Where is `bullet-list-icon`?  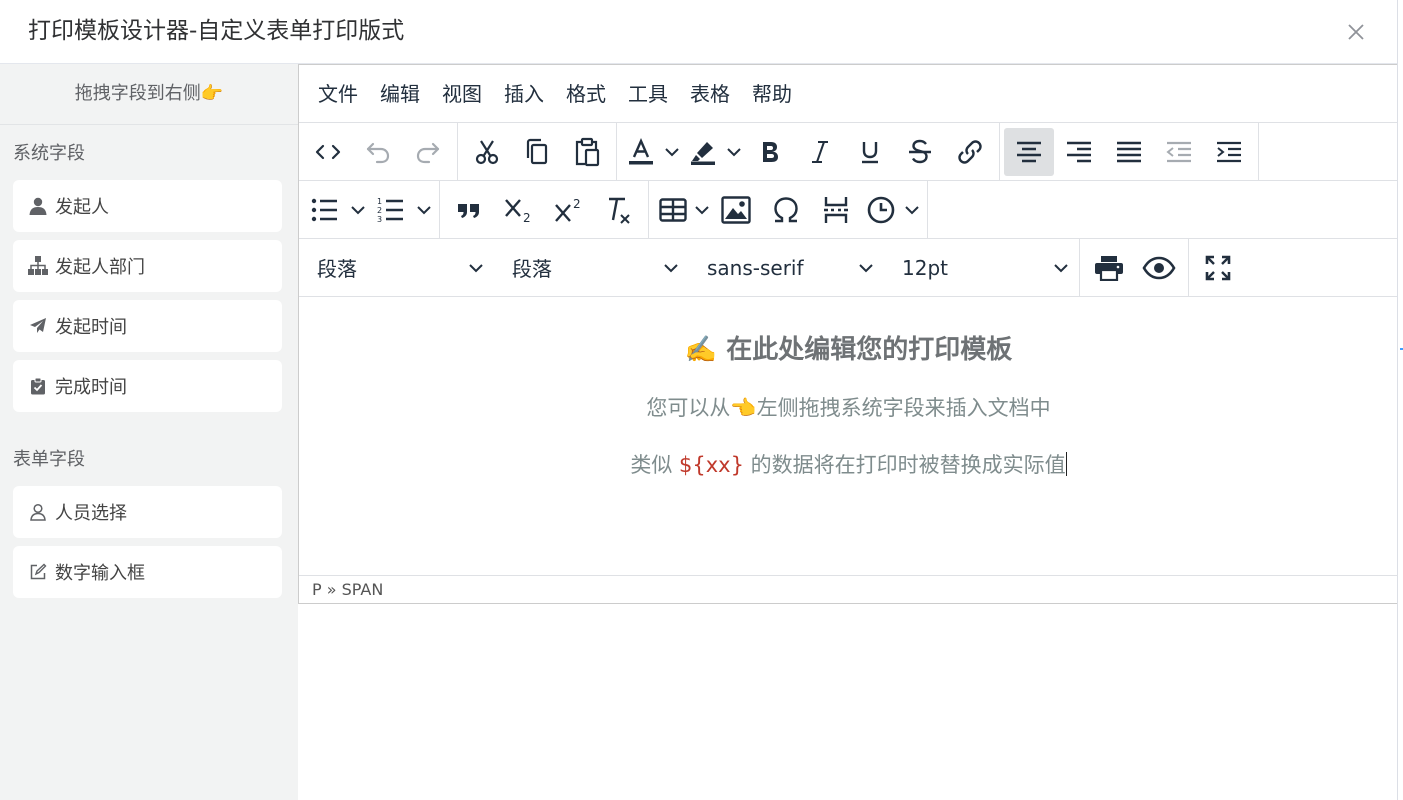 bullet-list-icon is located at coordinates (324, 209).